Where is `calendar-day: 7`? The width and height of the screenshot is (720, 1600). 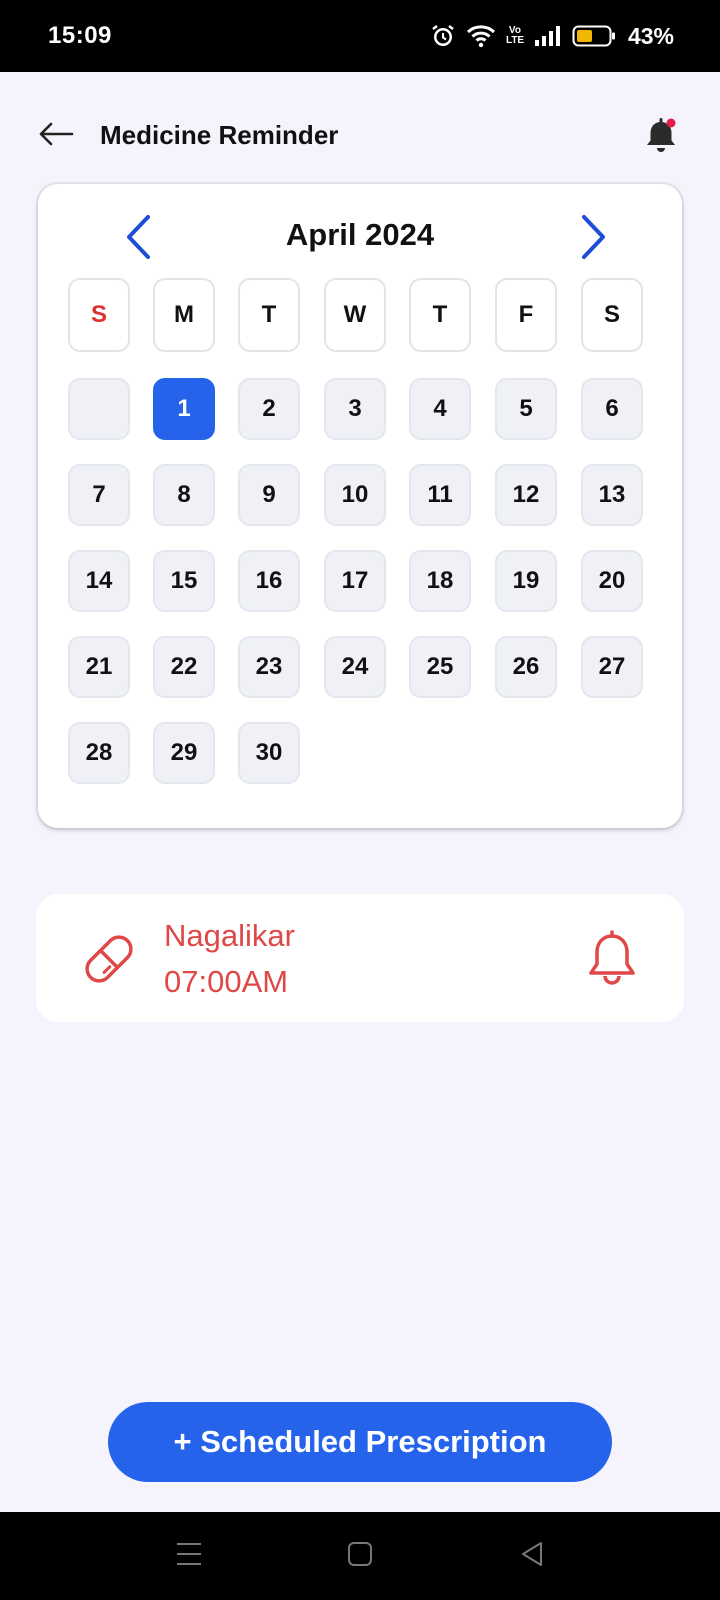 calendar-day: 7 is located at coordinates (99, 495).